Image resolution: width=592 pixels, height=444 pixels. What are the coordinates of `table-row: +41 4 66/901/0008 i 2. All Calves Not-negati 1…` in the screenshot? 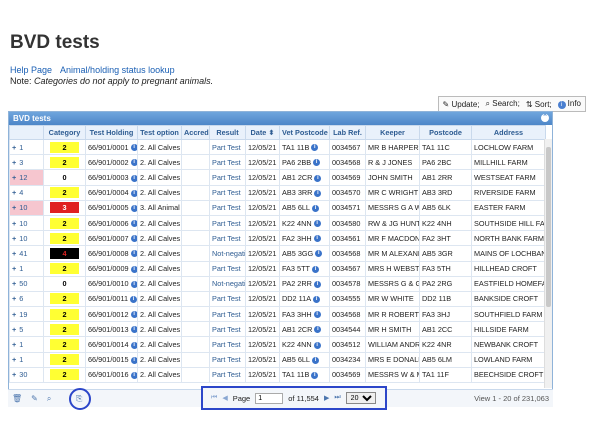 It's located at (277, 253).